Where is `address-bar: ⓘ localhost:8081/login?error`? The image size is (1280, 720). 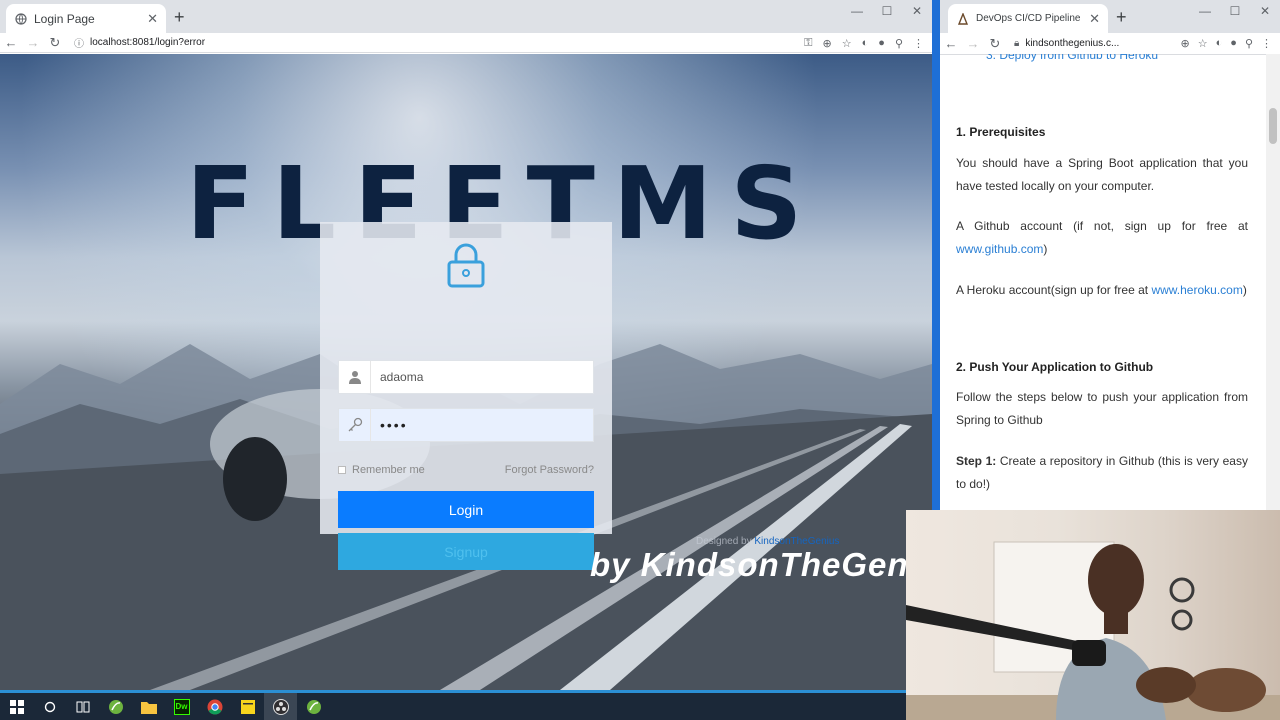 address-bar: ⓘ localhost:8081/login?error is located at coordinates (139, 42).